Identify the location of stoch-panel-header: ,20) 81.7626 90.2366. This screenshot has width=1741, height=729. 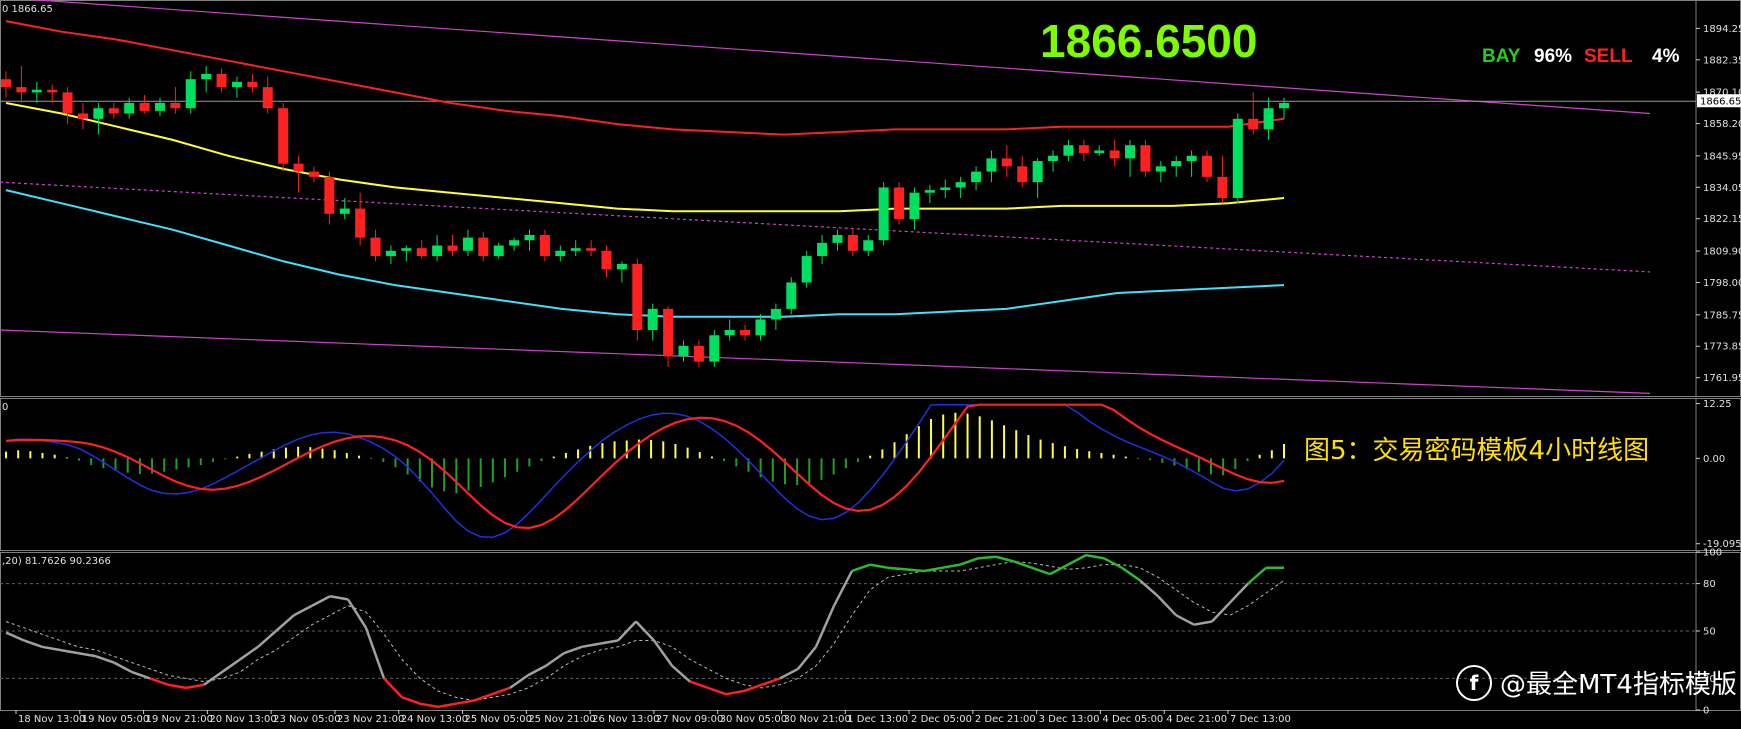
(56, 561).